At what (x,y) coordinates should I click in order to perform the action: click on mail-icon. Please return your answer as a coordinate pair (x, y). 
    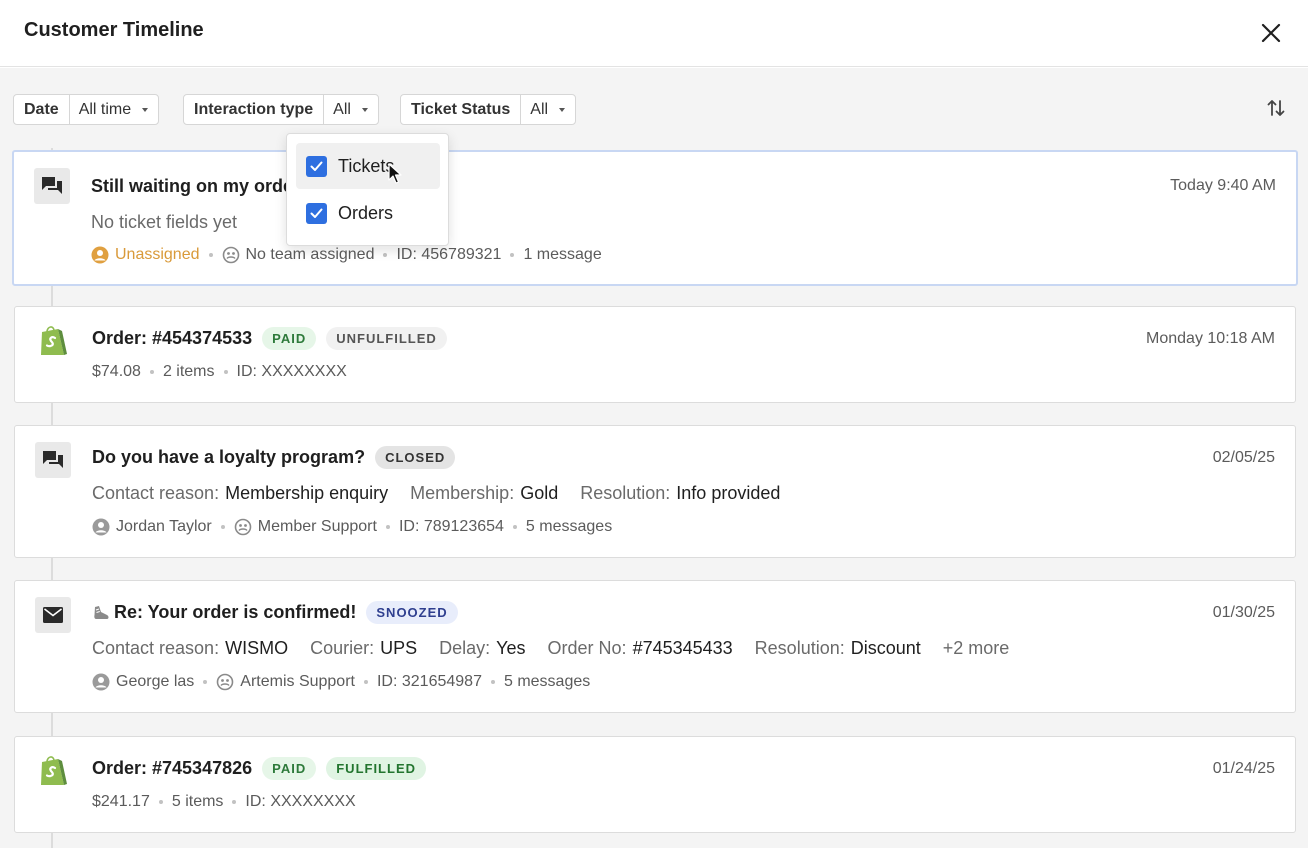
    Looking at the image, I should click on (53, 615).